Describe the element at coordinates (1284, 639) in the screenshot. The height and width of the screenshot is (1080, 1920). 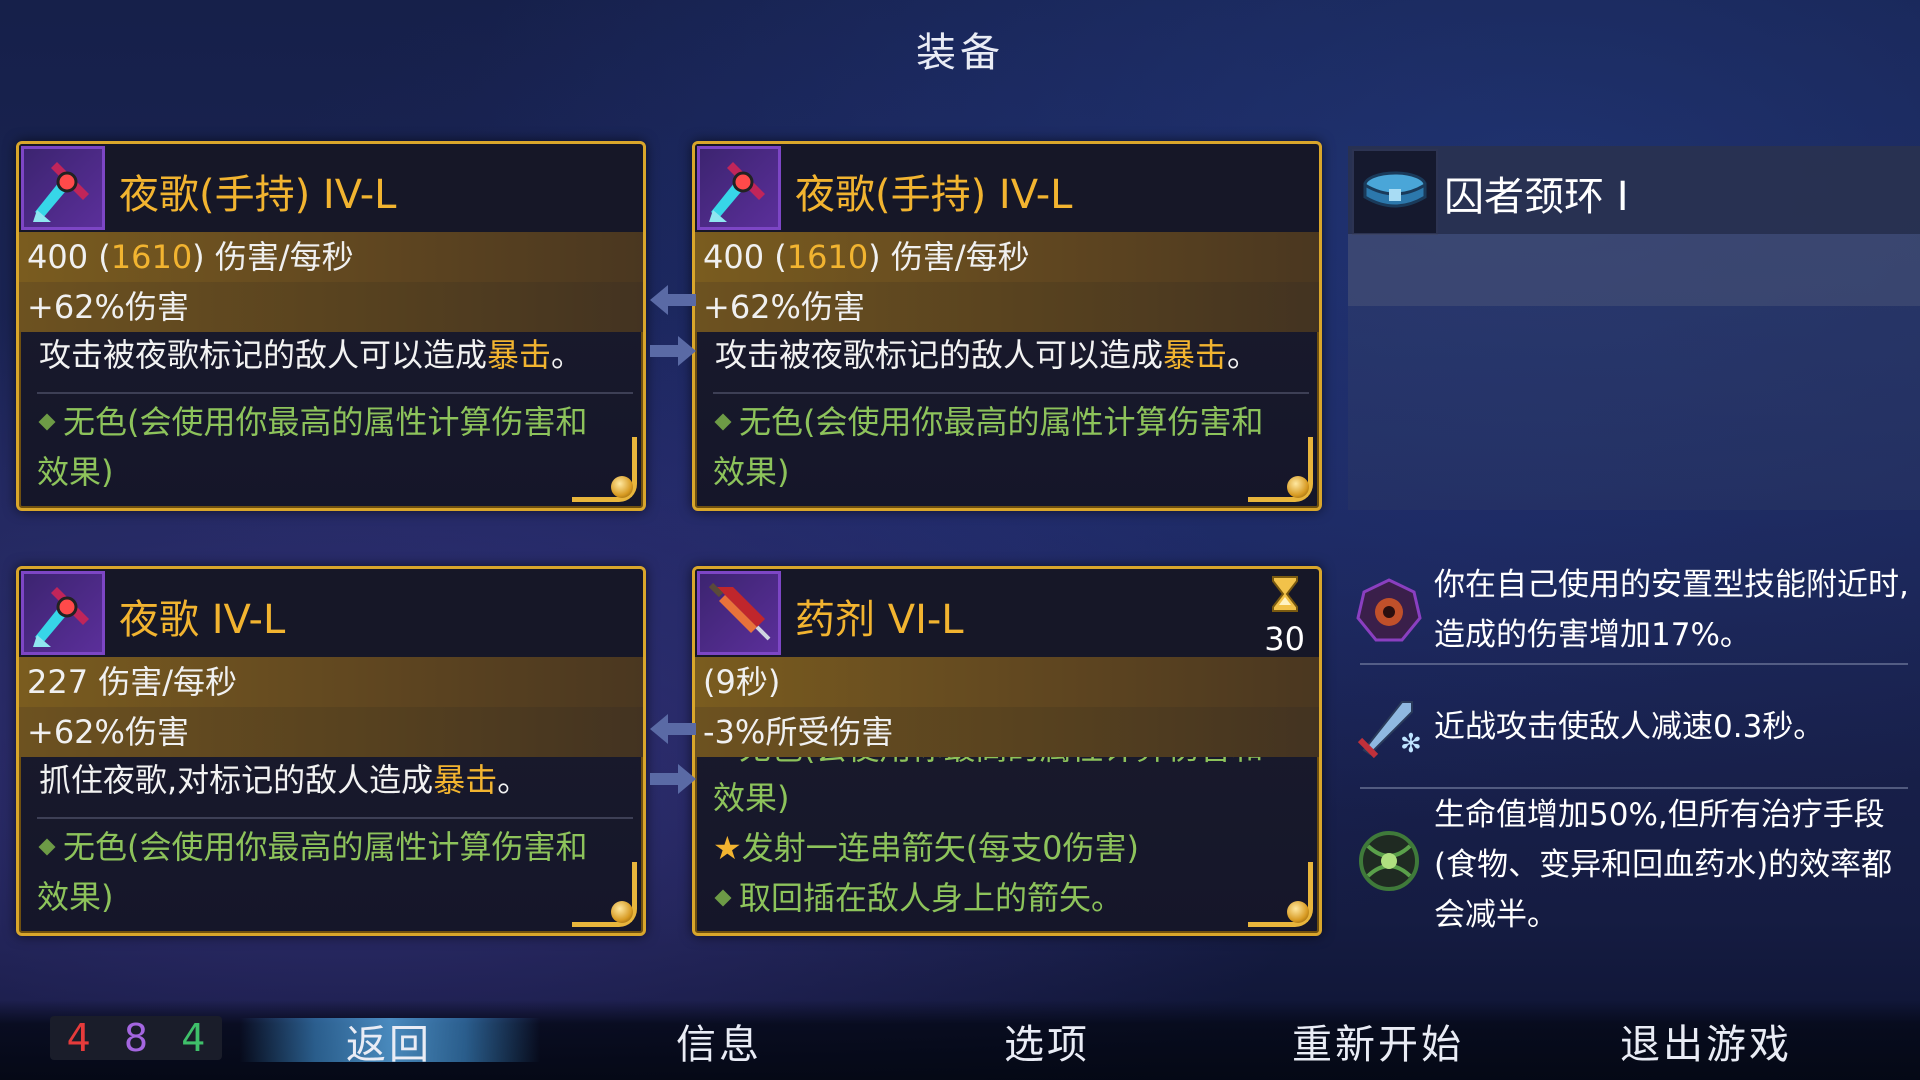
I see `cooldown-value: 30` at that location.